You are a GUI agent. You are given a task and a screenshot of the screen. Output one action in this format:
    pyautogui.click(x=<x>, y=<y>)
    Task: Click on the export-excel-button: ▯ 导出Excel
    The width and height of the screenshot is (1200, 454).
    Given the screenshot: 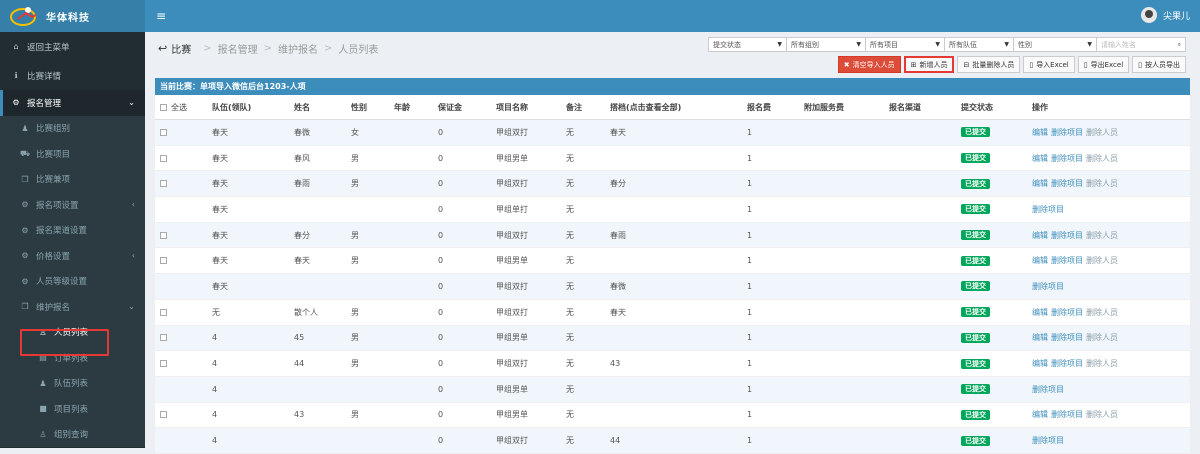 What is the action you would take?
    pyautogui.click(x=1103, y=64)
    